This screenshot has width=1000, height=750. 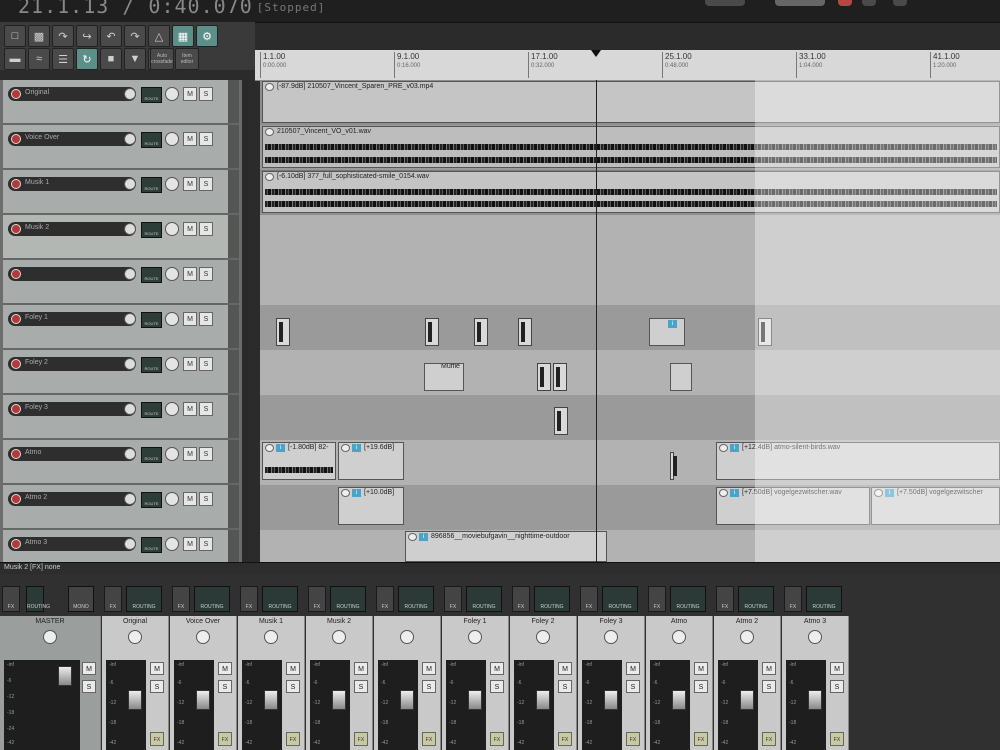 I want to click on grid-icon: ▦, so click(x=183, y=36).